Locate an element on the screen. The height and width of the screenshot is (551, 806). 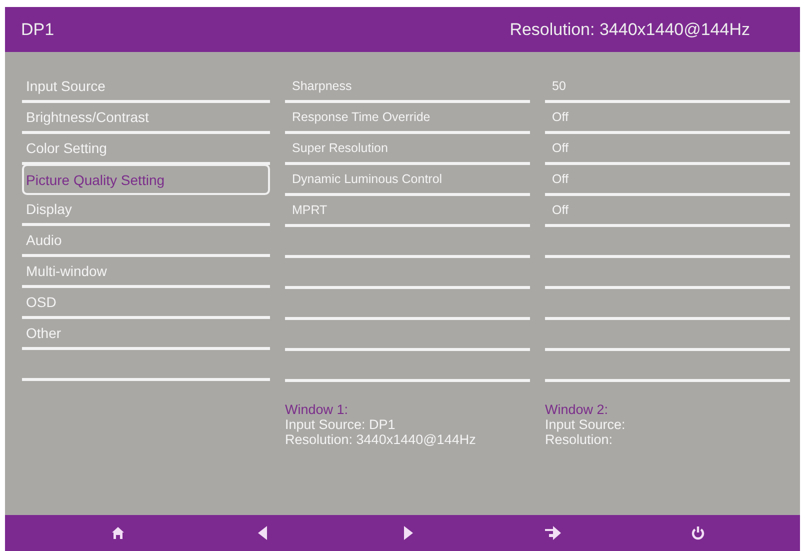
home-button is located at coordinates (117, 533).